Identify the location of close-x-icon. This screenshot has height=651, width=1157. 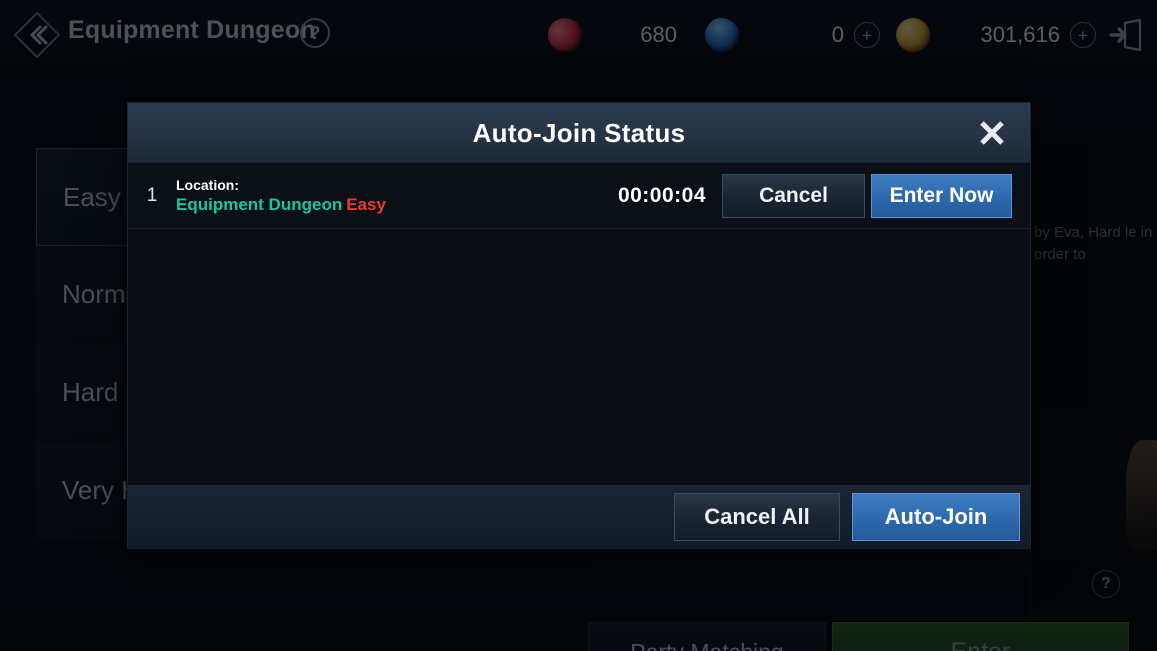
(992, 133).